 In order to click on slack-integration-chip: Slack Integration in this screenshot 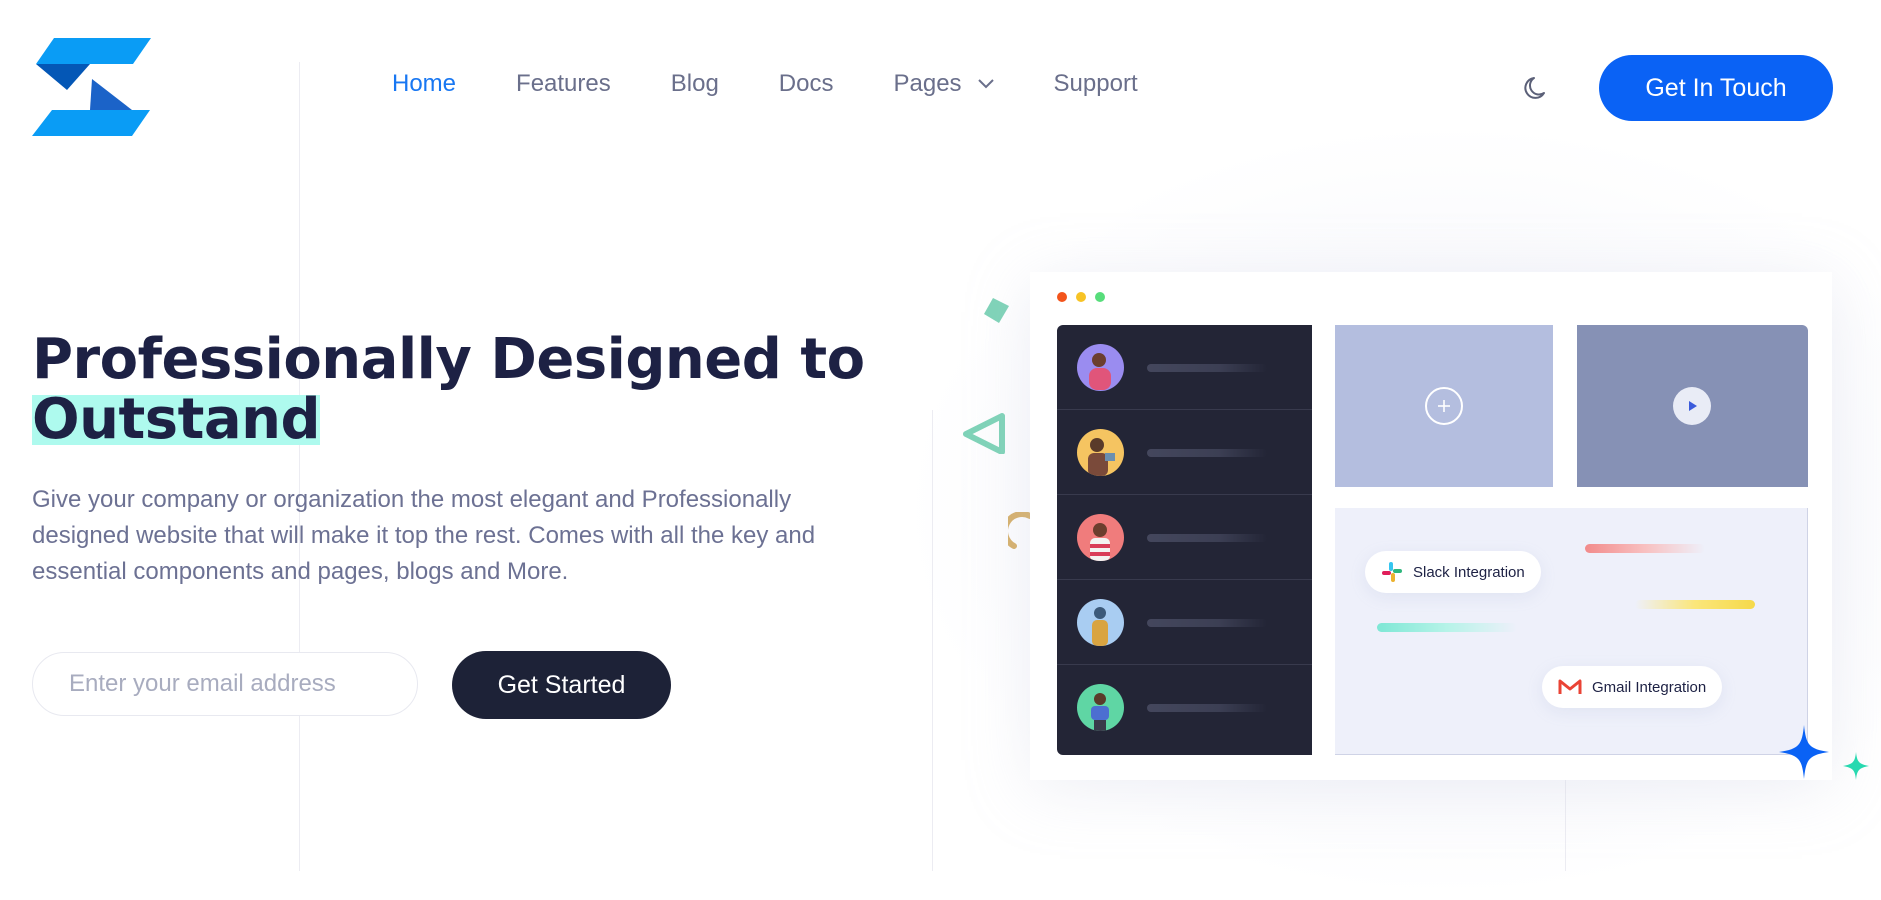, I will do `click(1453, 572)`.